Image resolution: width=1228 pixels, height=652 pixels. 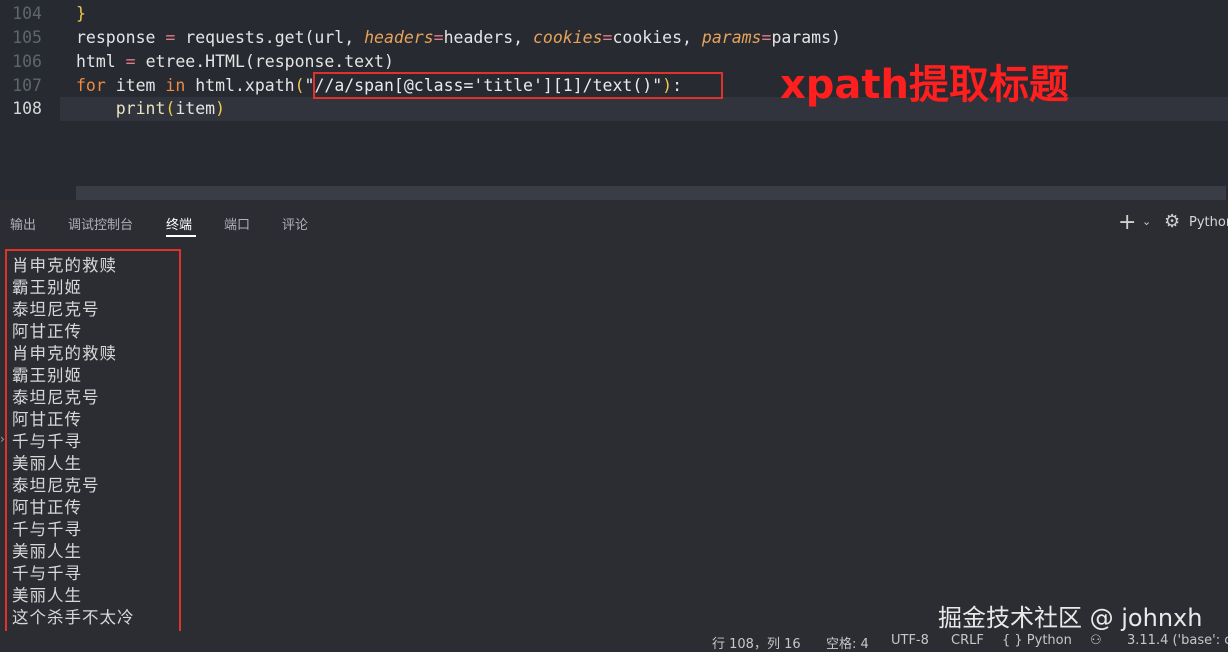 What do you see at coordinates (27, 85) in the screenshot?
I see `line-number: 107` at bounding box center [27, 85].